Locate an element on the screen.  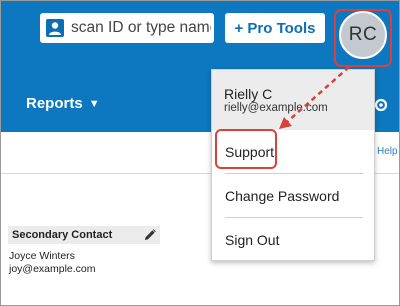
contact-name: Joyce Winters is located at coordinates (42, 256).